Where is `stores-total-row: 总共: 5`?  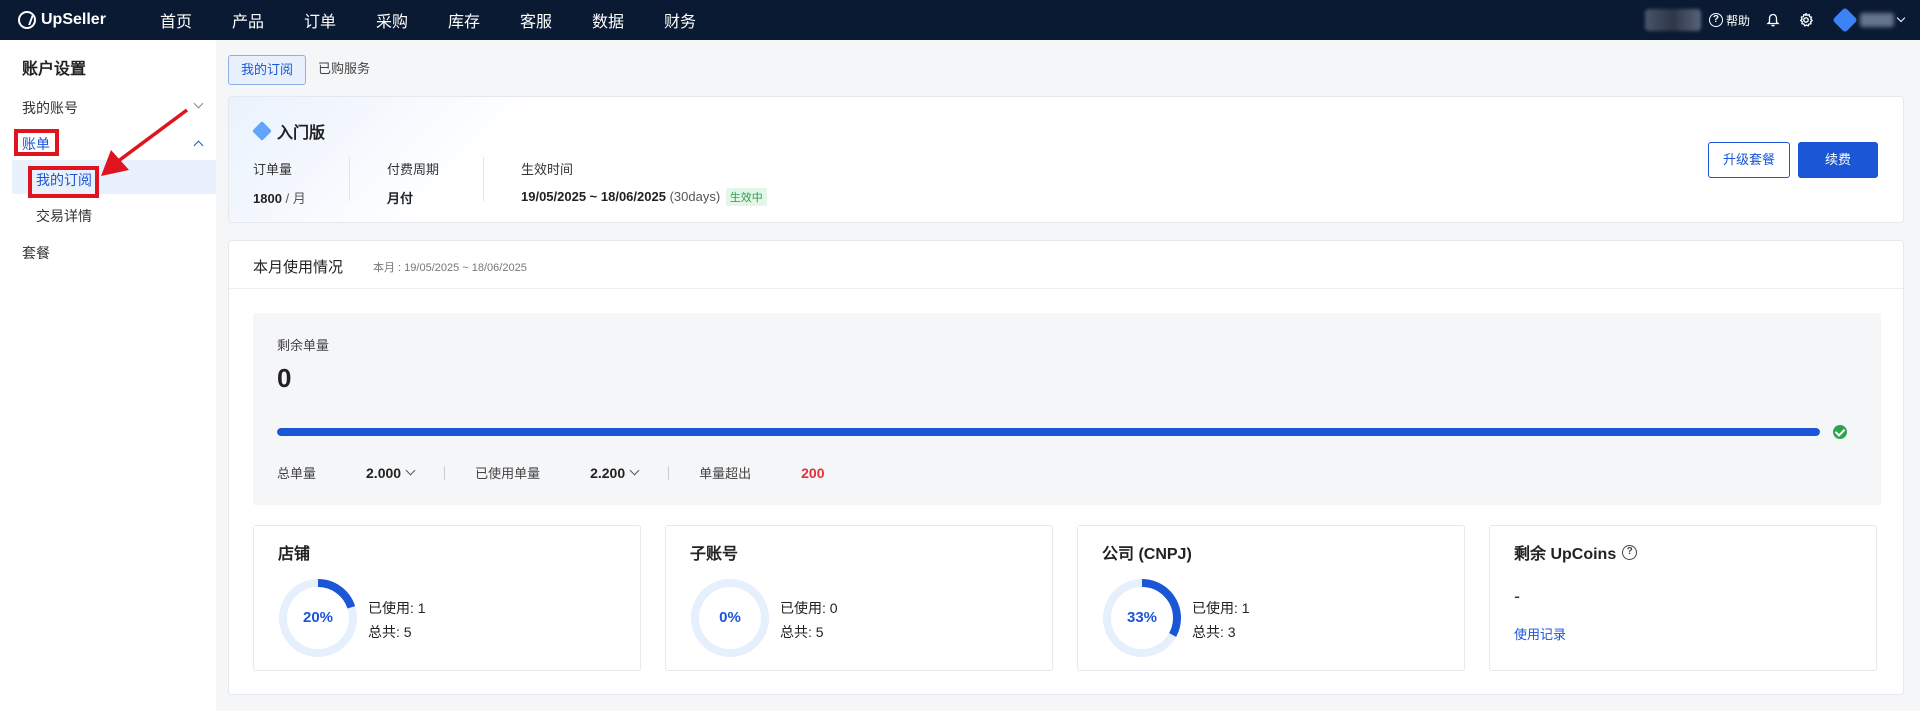
stores-total-row: 总共: 5 is located at coordinates (397, 632).